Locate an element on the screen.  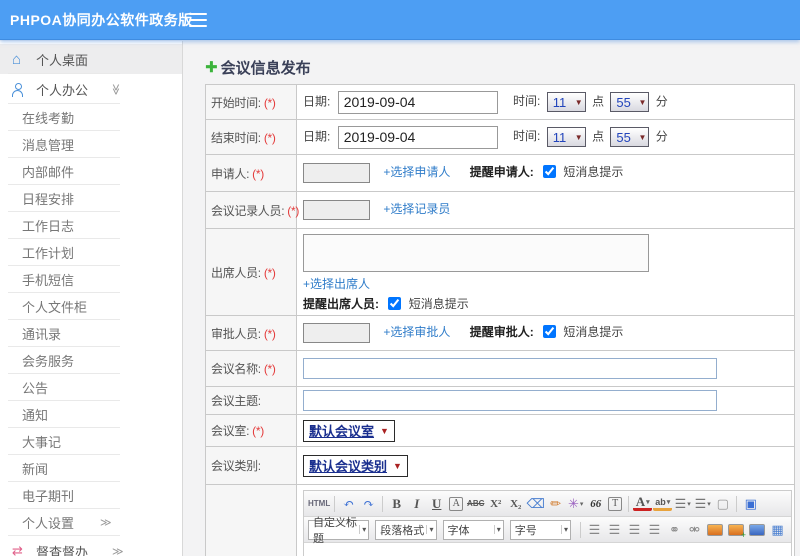
sidebar-item-office: 个人办公 ≫ is located at coordinates (91, 89).